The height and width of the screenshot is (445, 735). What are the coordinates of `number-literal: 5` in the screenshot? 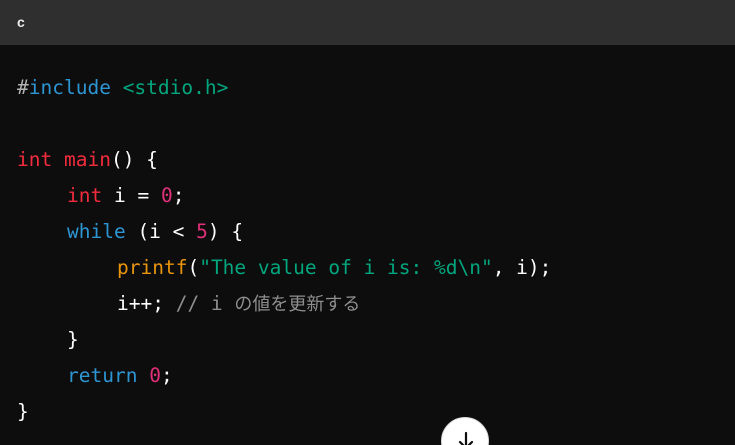 It's located at (202, 231).